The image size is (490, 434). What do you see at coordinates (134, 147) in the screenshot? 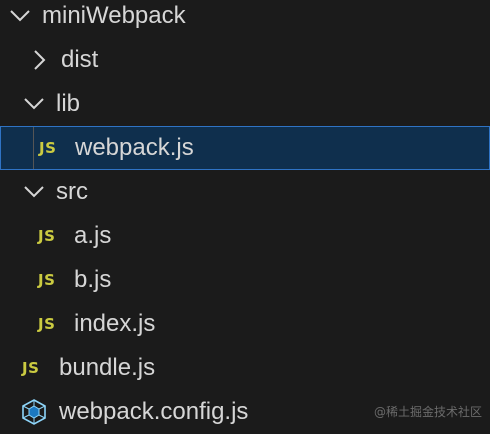
I see `tree-item-label: webpack.js` at bounding box center [134, 147].